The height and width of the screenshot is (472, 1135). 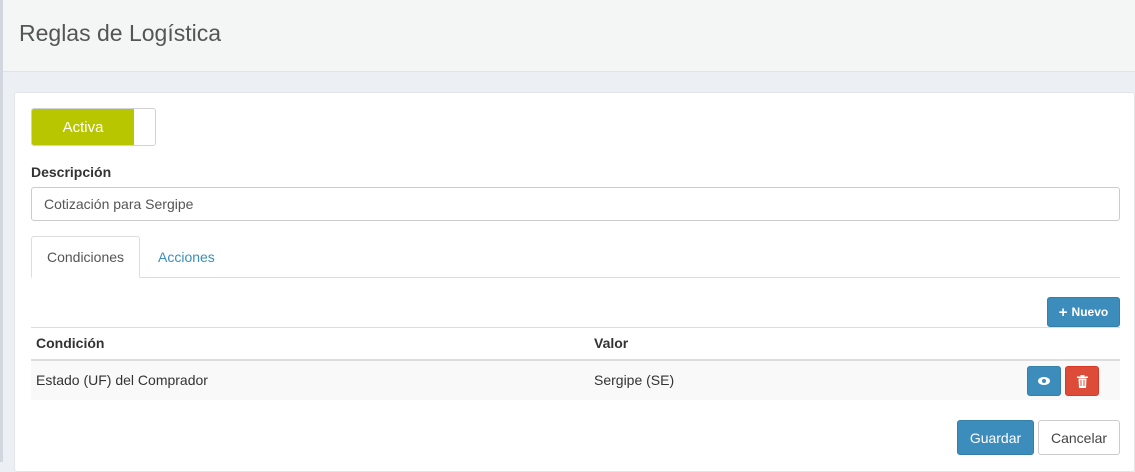 I want to click on new-condition-button: + Nuevo, so click(x=1083, y=312).